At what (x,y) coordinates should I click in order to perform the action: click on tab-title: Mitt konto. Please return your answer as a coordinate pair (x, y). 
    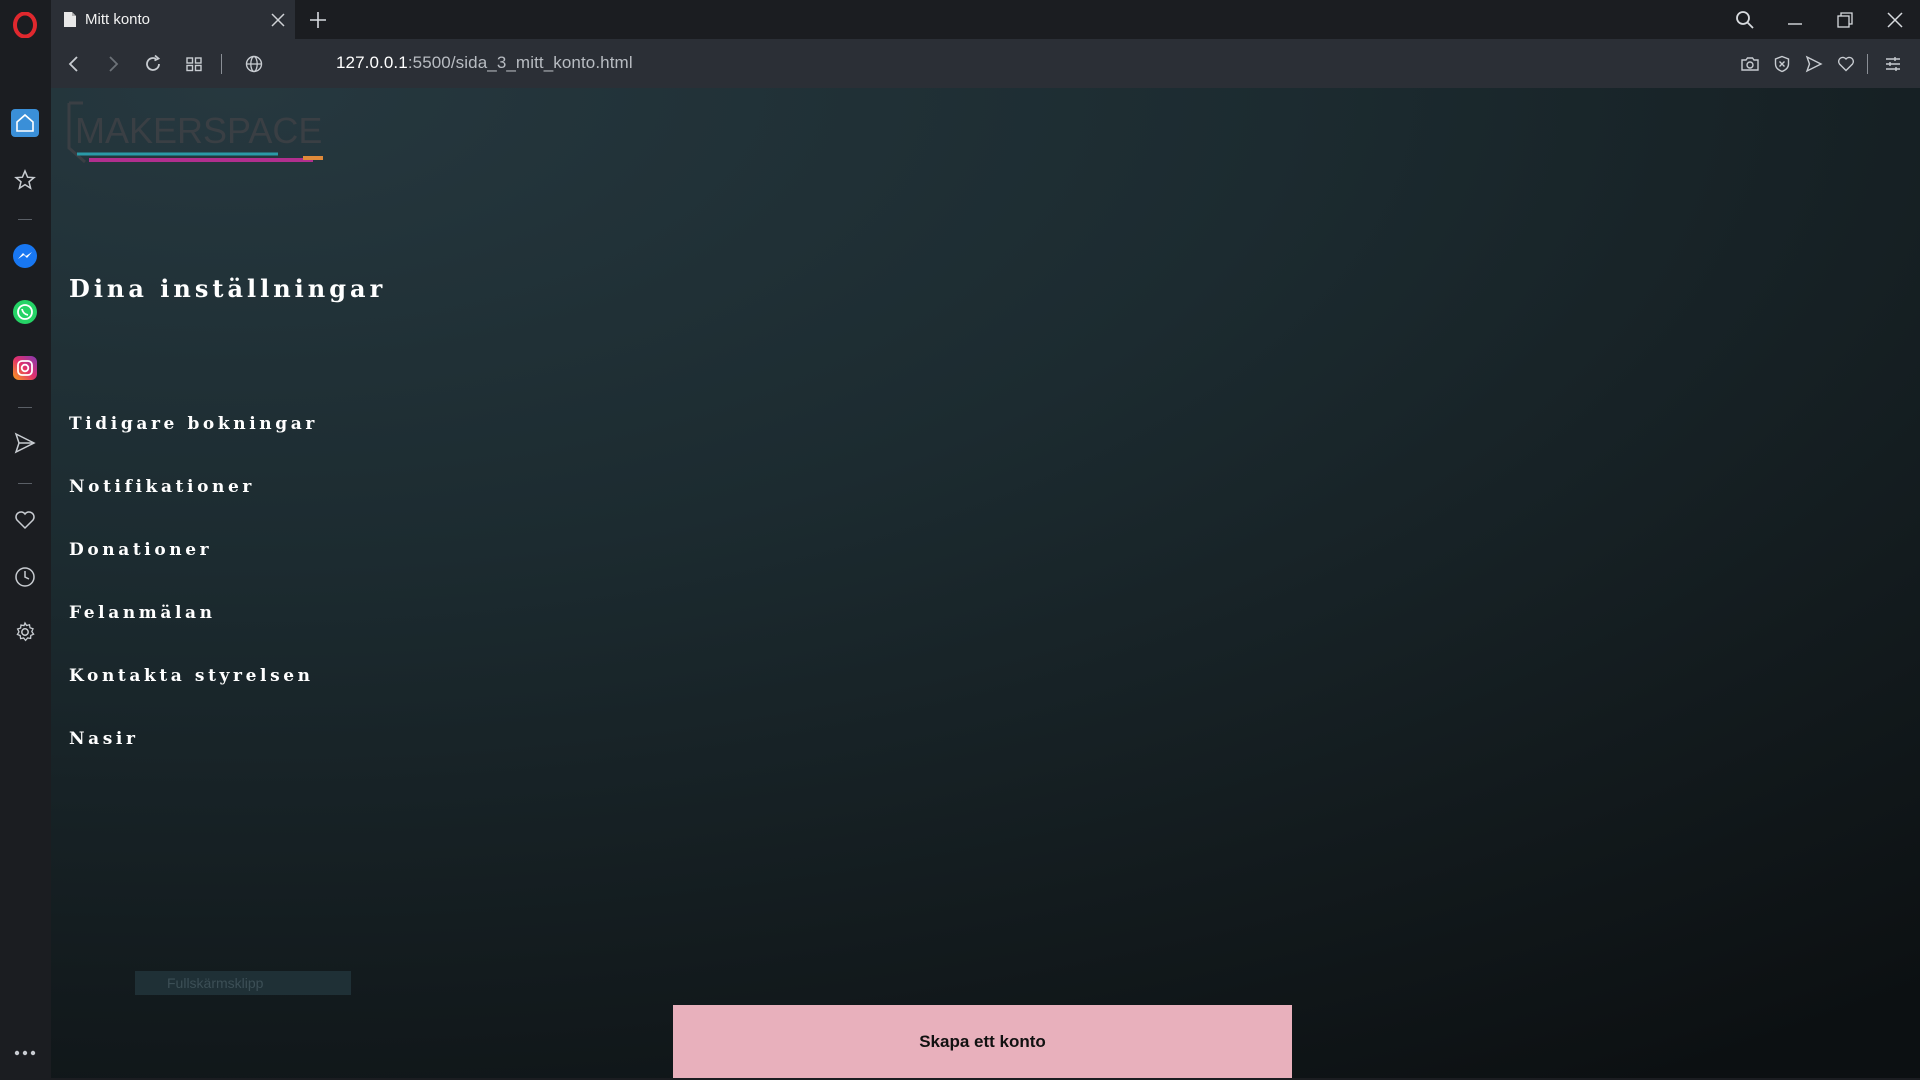
    Looking at the image, I should click on (118, 19).